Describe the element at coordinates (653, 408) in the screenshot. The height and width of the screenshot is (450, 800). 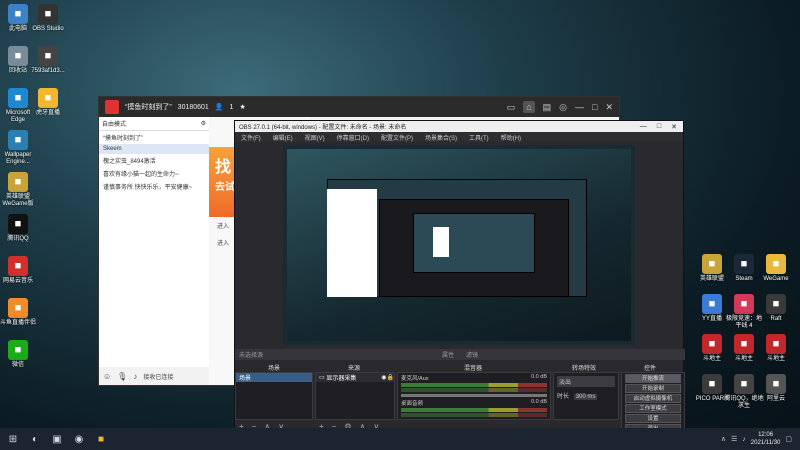
I see `control-button: 工作室模式` at that location.